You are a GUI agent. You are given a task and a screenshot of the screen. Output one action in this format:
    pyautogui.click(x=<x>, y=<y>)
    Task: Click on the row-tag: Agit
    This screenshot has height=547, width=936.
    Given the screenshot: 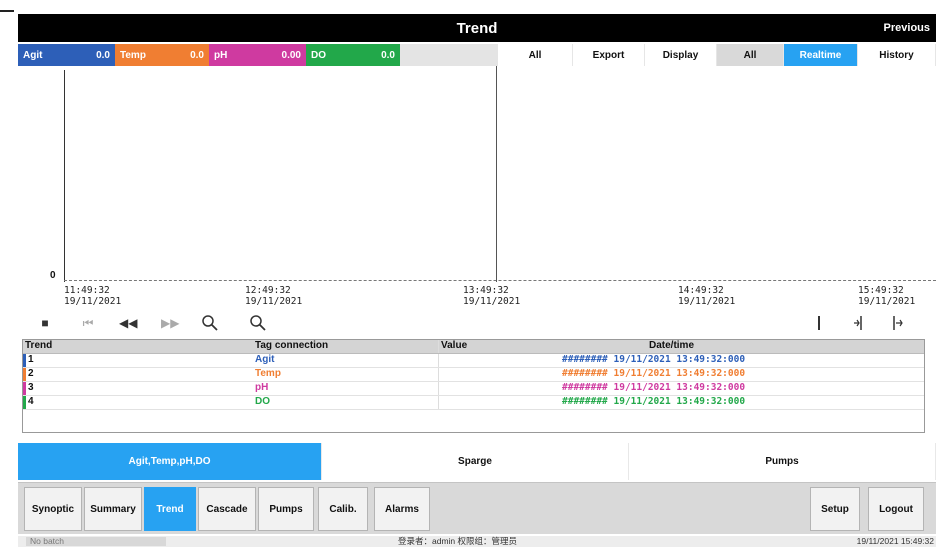 What is the action you would take?
    pyautogui.click(x=346, y=360)
    